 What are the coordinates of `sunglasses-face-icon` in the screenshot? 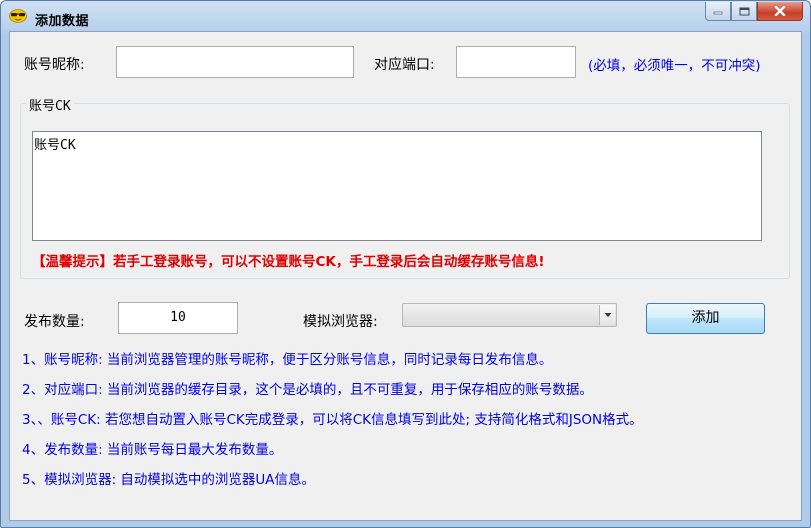 It's located at (18, 16).